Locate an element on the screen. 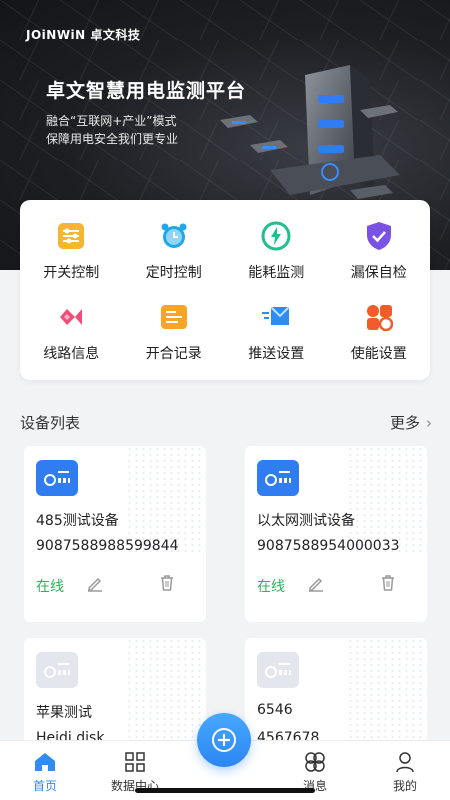 The image size is (450, 800). quick-label: 定时控制 is located at coordinates (173, 272).